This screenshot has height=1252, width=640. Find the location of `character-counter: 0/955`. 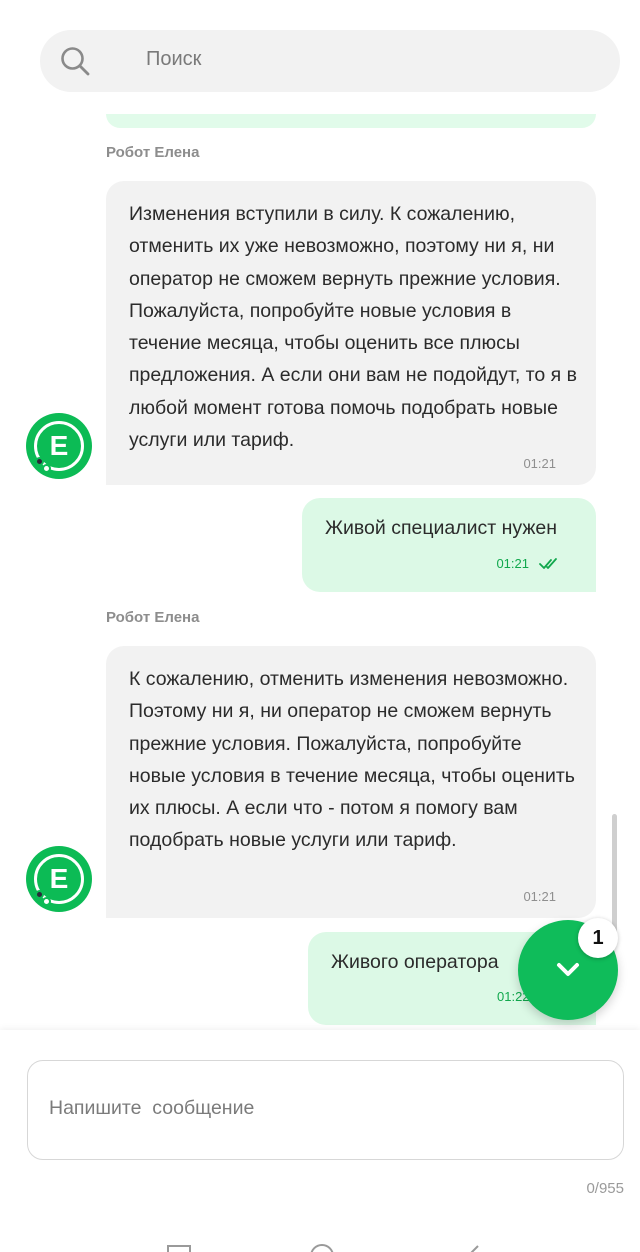

character-counter: 0/955 is located at coordinates (605, 1188).